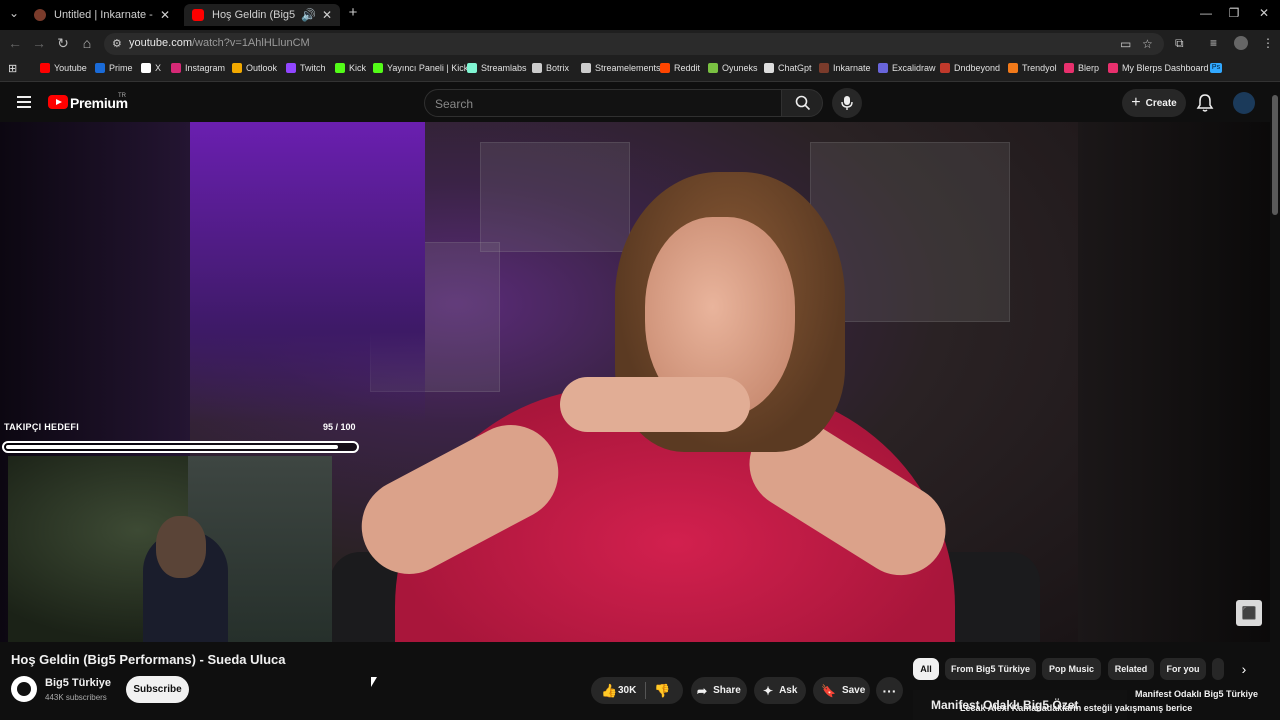 The image size is (1280, 720). I want to click on recommendation-title: Manifest Odaklı Big5 Türkiye, so click(1196, 694).